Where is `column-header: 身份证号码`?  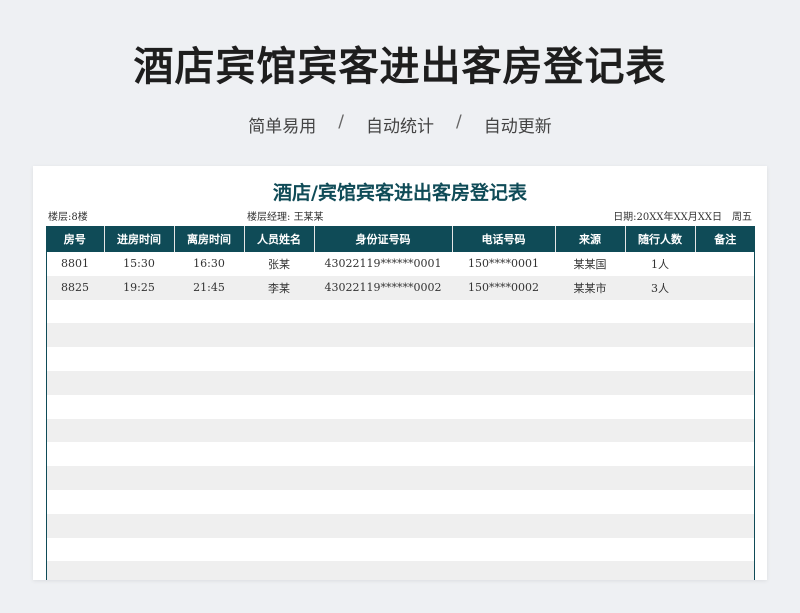
column-header: 身份证号码 is located at coordinates (382, 239).